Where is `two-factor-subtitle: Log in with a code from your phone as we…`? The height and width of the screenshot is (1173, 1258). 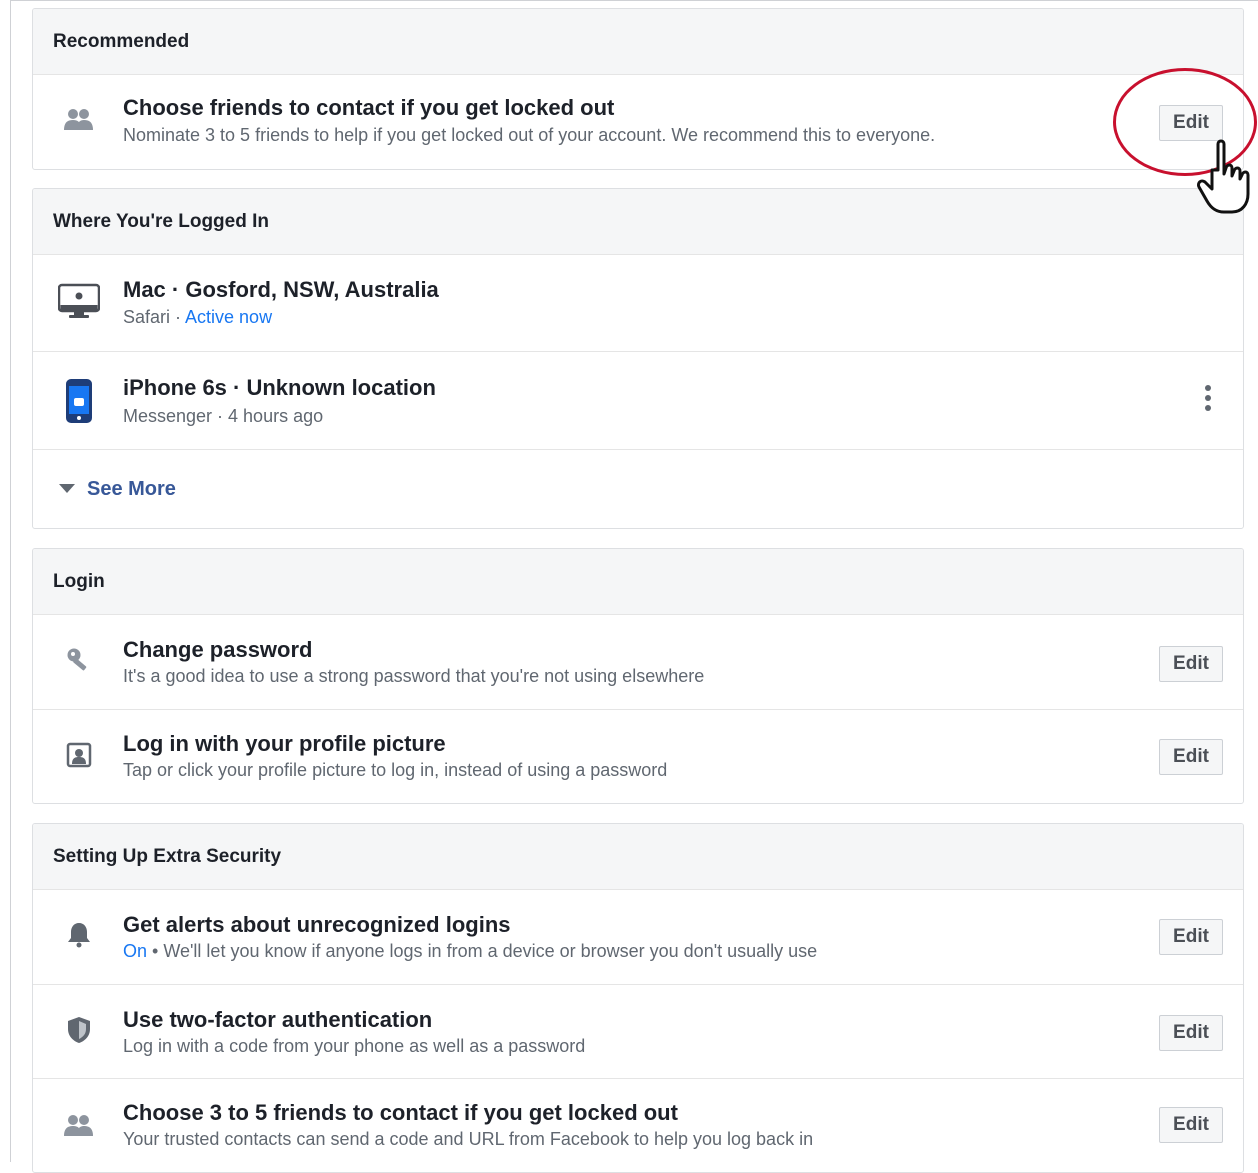 two-factor-subtitle: Log in with a code from your phone as we… is located at coordinates (354, 1046).